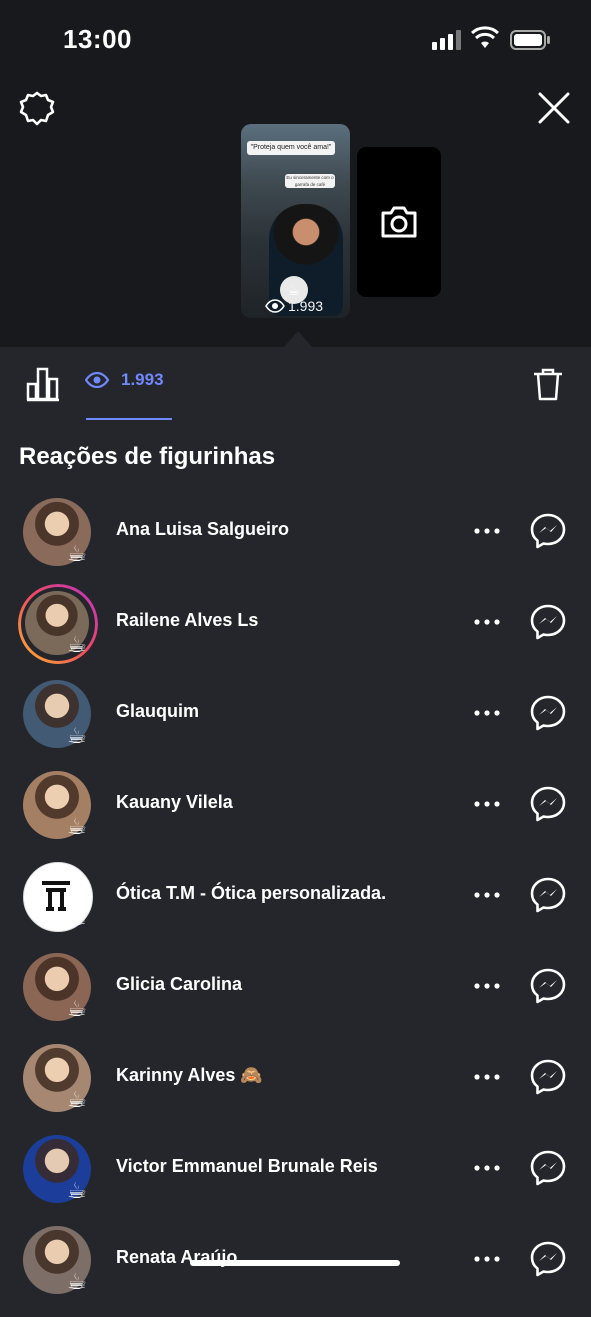 Image resolution: width=591 pixels, height=1317 pixels. What do you see at coordinates (310, 181) in the screenshot?
I see `story-caption-sticker: Eu sinceramente com o garrafa de café` at bounding box center [310, 181].